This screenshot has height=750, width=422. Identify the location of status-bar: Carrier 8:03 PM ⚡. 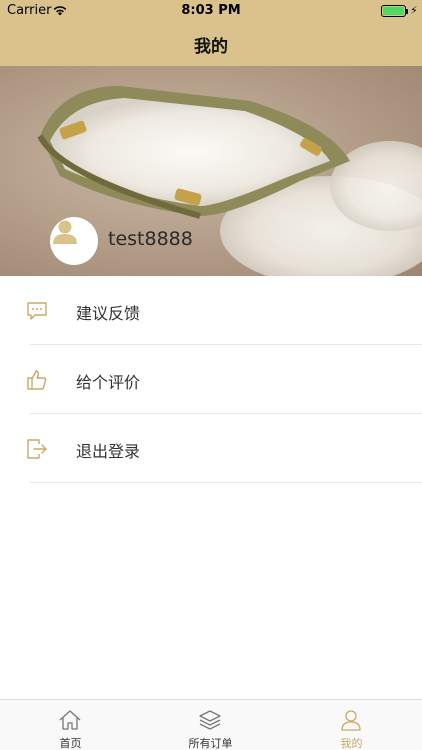
(211, 11).